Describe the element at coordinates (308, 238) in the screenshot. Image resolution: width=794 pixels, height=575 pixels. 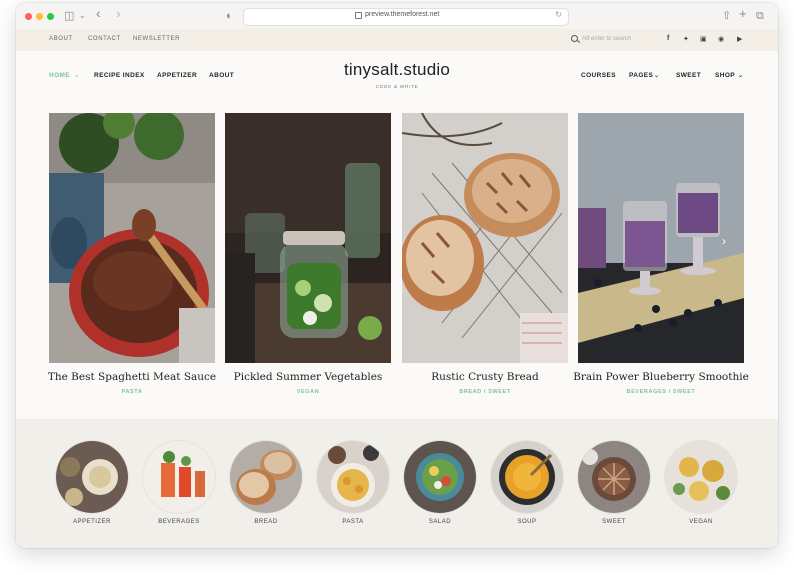
I see `recipe-photo-pickled-vegetables` at that location.